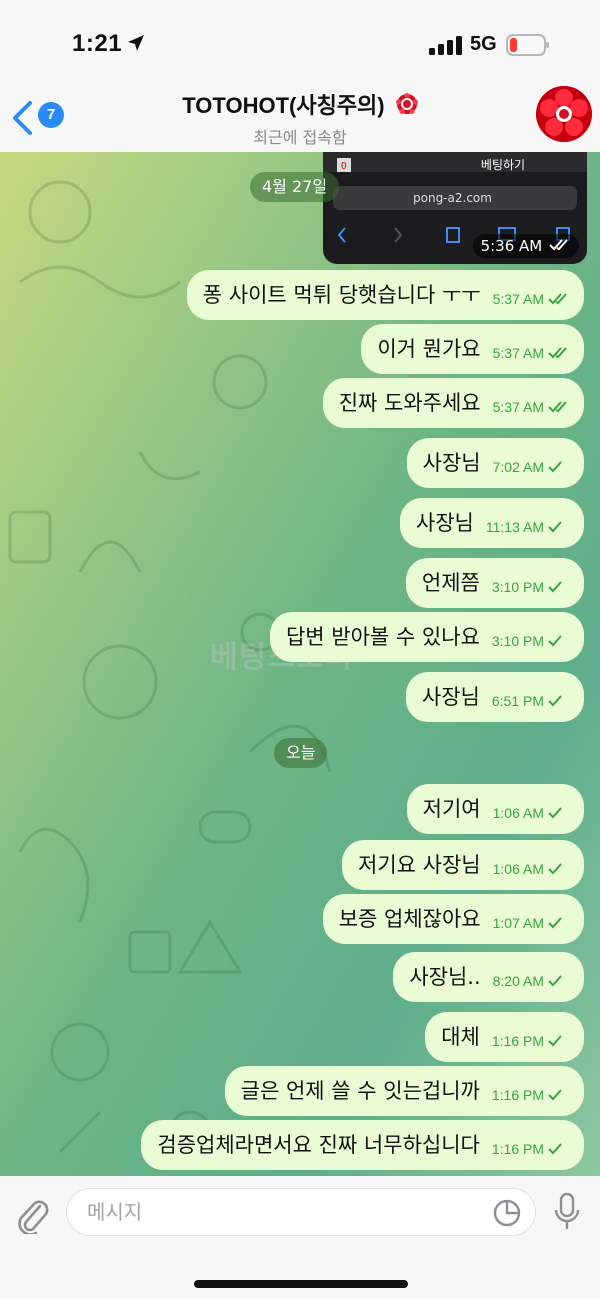  I want to click on back-button: 7, so click(40, 116).